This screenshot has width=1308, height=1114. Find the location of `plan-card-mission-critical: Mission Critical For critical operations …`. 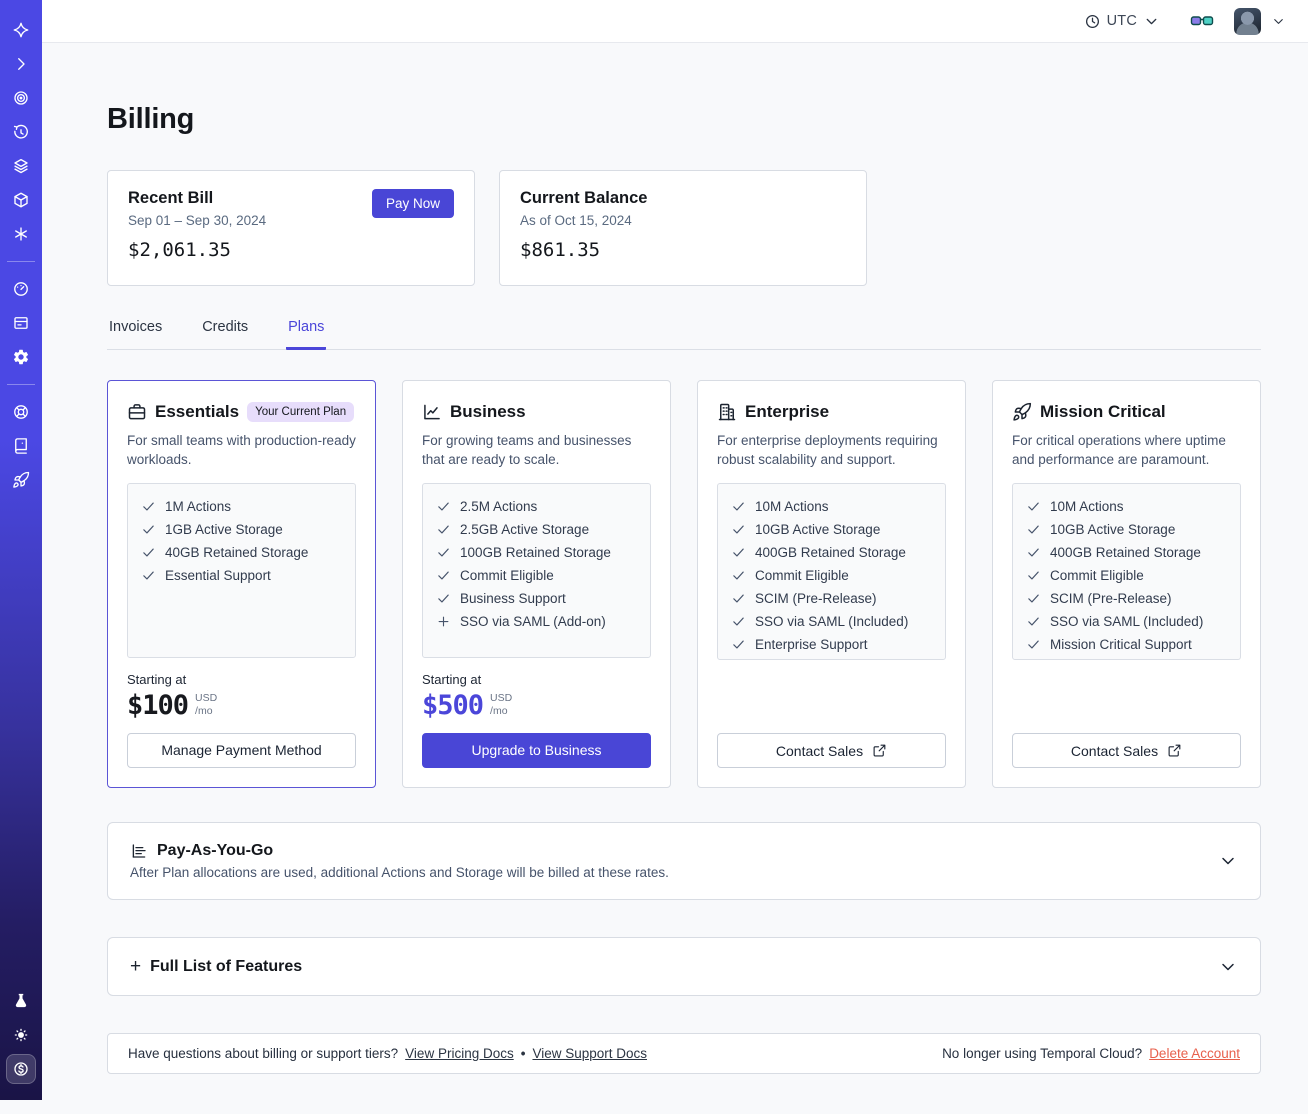

plan-card-mission-critical: Mission Critical For critical operations … is located at coordinates (1126, 584).